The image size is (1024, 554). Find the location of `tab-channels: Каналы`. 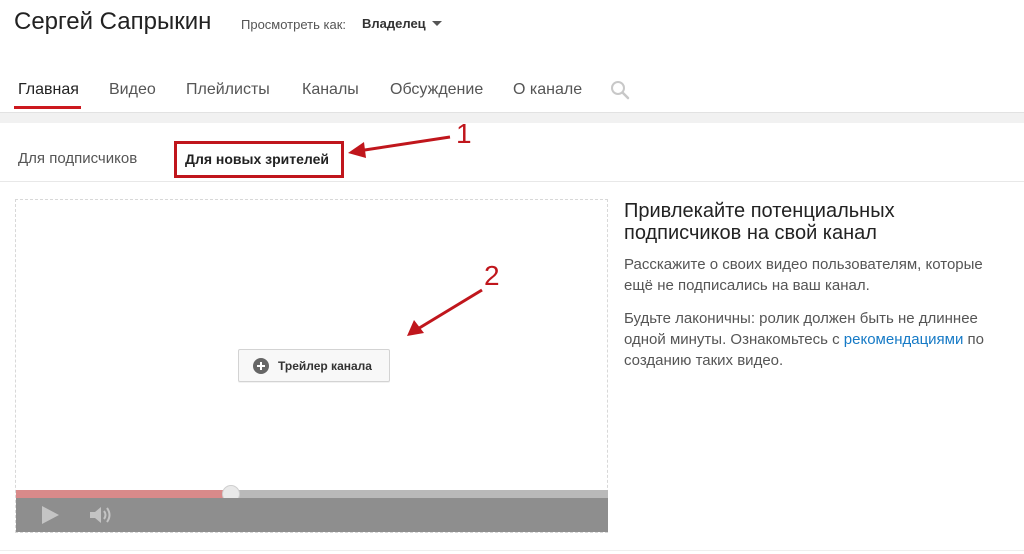

tab-channels: Каналы is located at coordinates (330, 90).